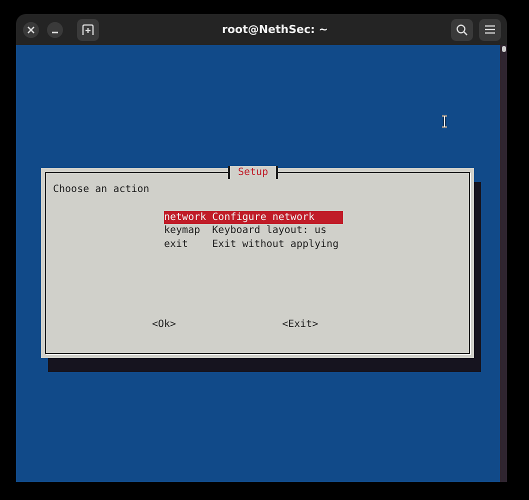 Image resolution: width=529 pixels, height=500 pixels. Describe the element at coordinates (101, 190) in the screenshot. I see `prompt-text: Choose an action` at that location.